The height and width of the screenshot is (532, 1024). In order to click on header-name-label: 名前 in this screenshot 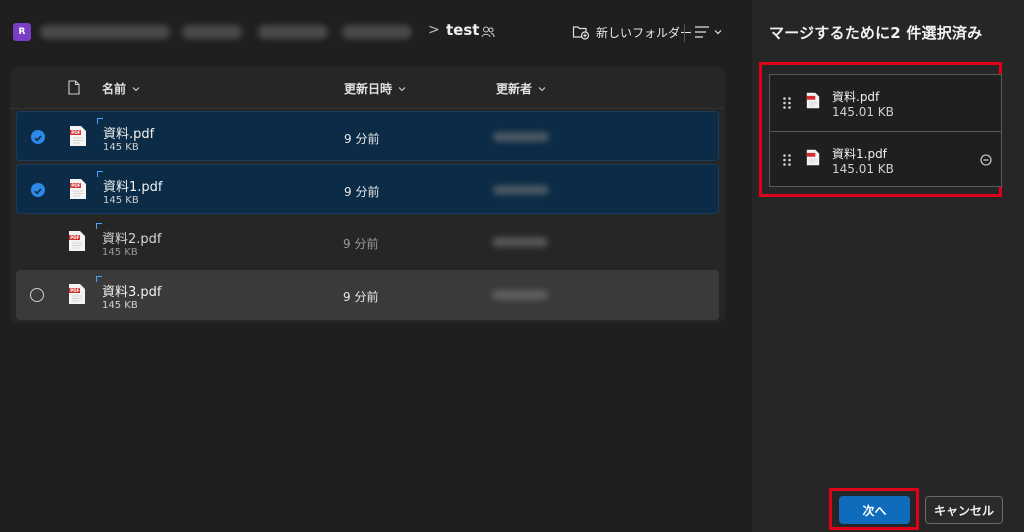, I will do `click(114, 89)`.